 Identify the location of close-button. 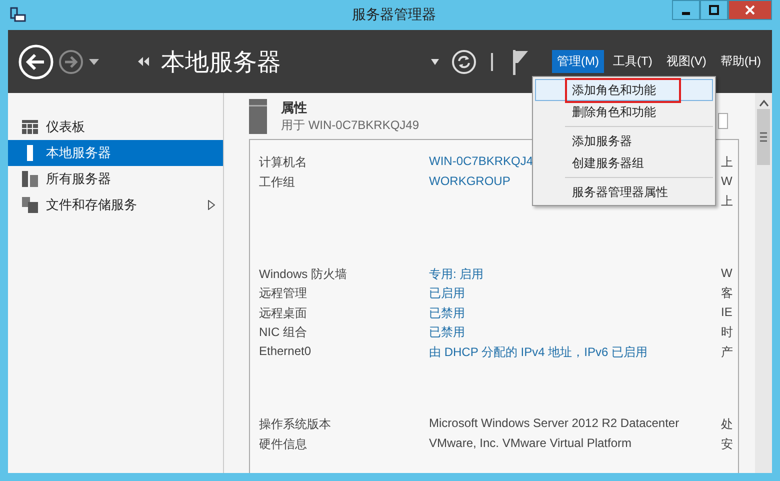
(750, 10).